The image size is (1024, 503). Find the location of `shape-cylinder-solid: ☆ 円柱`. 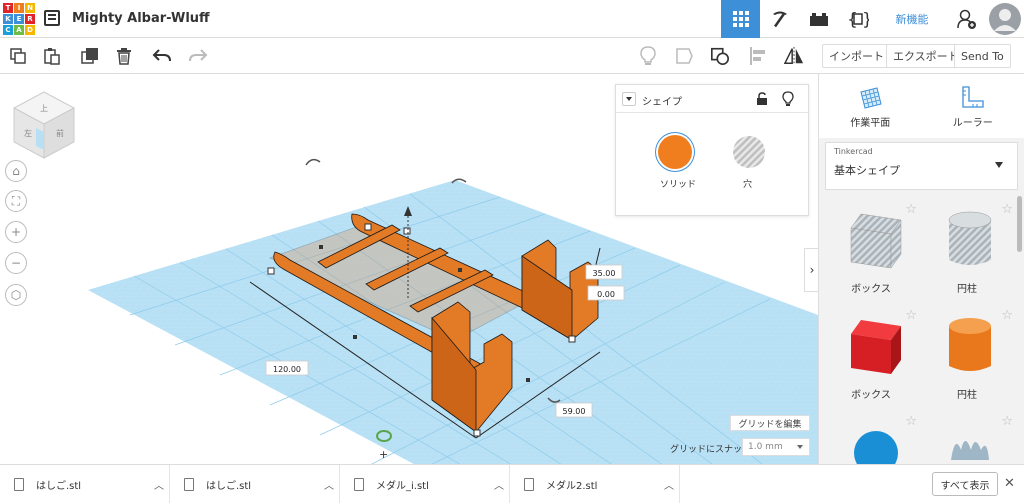

shape-cylinder-solid: ☆ 円柱 is located at coordinates (967, 356).